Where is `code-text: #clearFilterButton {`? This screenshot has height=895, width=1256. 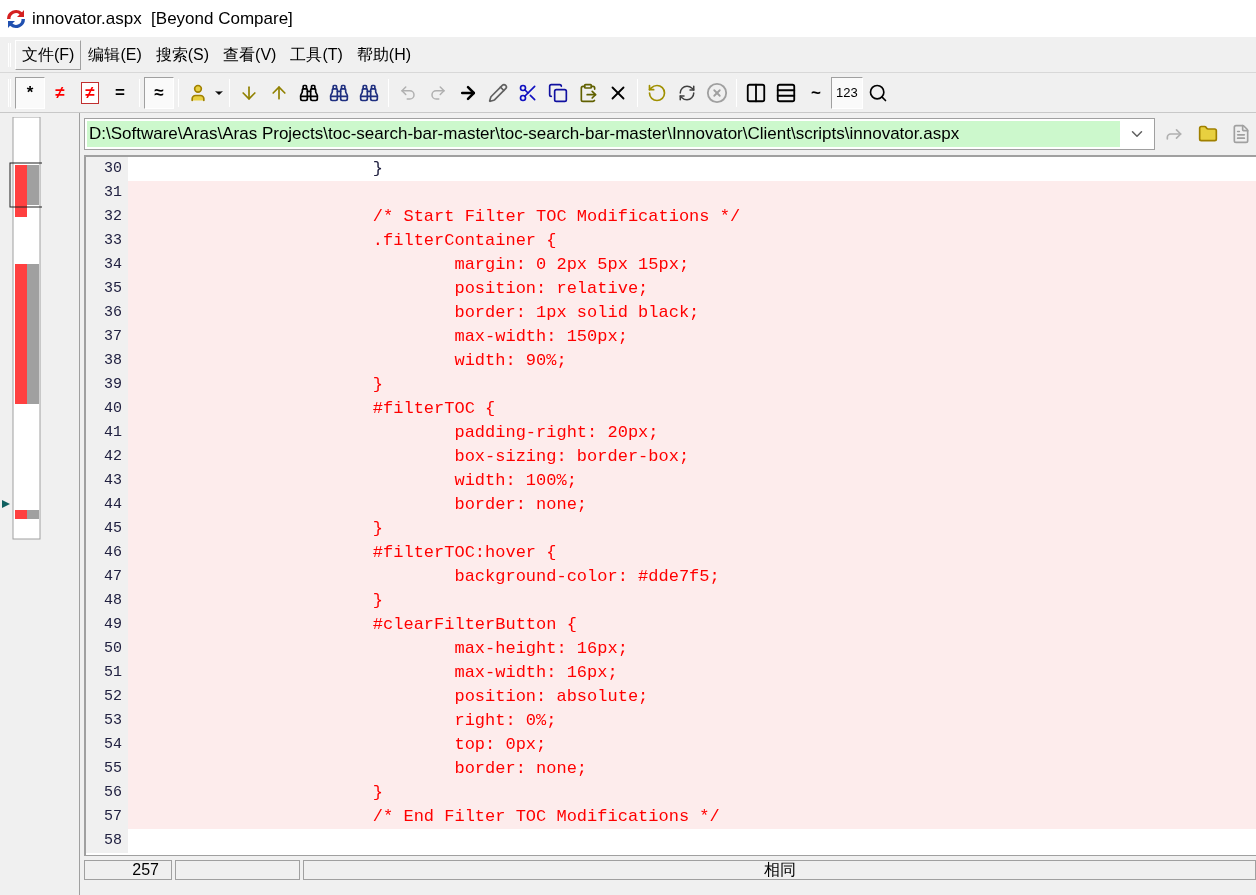
code-text: #clearFilterButton { is located at coordinates (474, 625).